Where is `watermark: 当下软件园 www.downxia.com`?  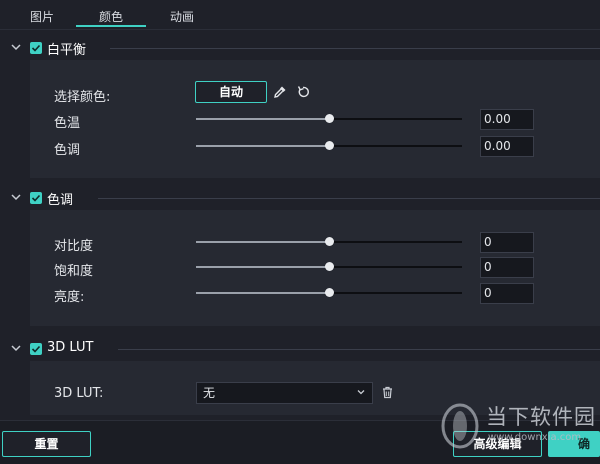 watermark: 当下软件园 www.downxia.com is located at coordinates (516, 428).